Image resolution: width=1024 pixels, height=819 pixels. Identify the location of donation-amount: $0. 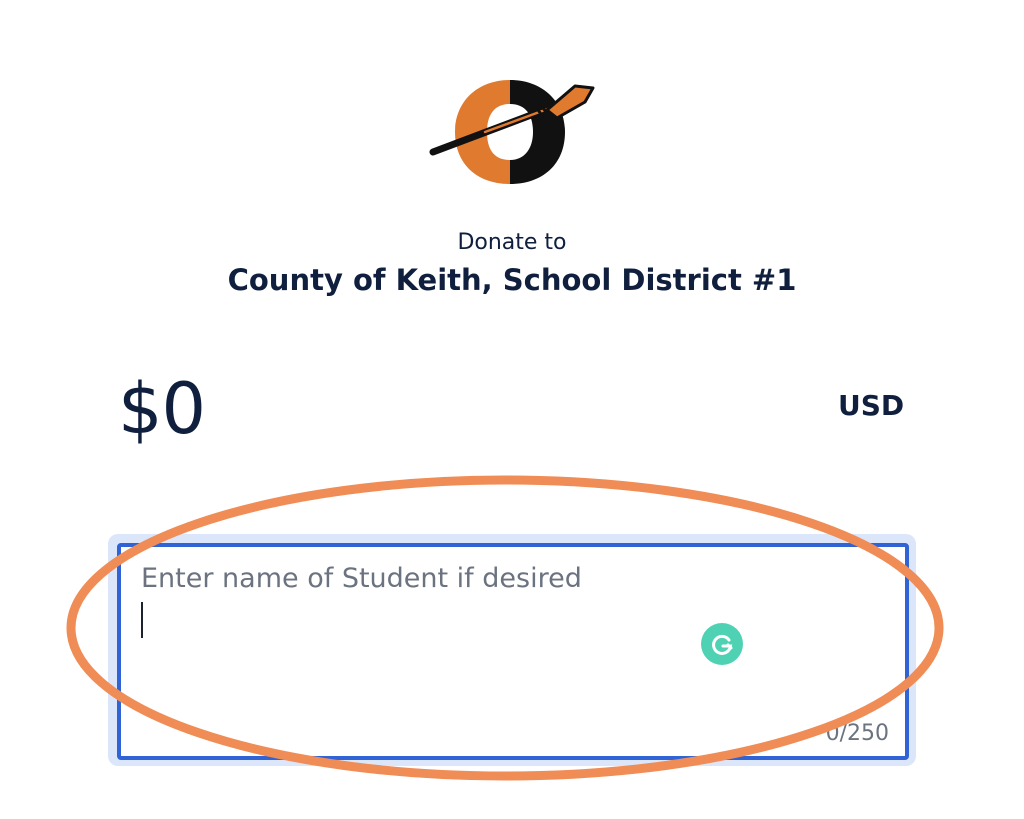
(162, 409).